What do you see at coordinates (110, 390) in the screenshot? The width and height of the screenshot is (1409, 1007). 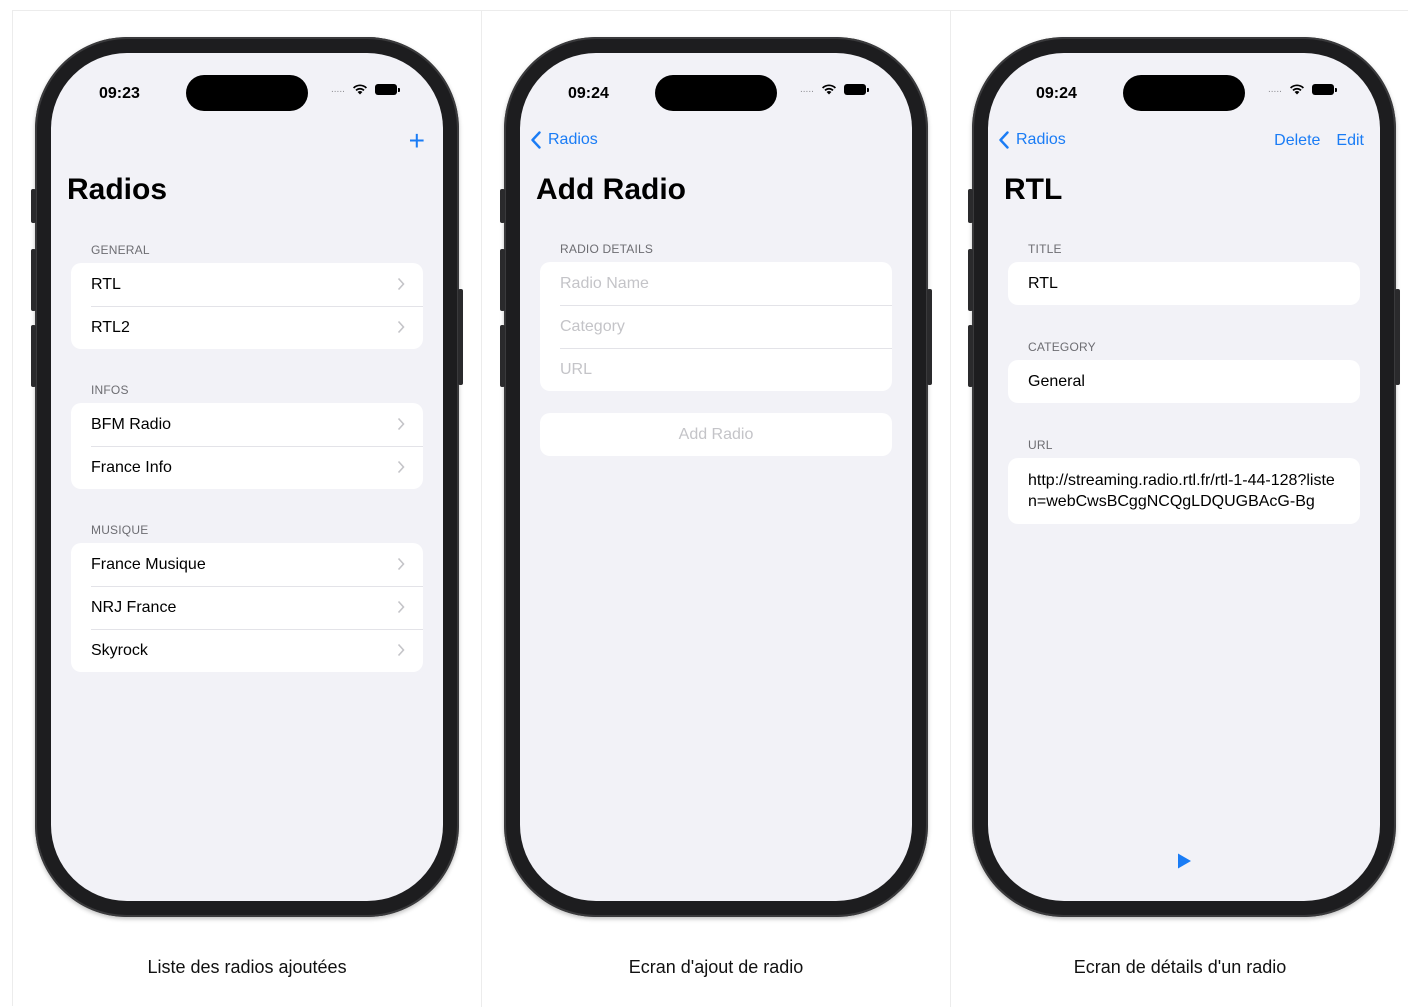 I see `section-header-infos: INFOS` at bounding box center [110, 390].